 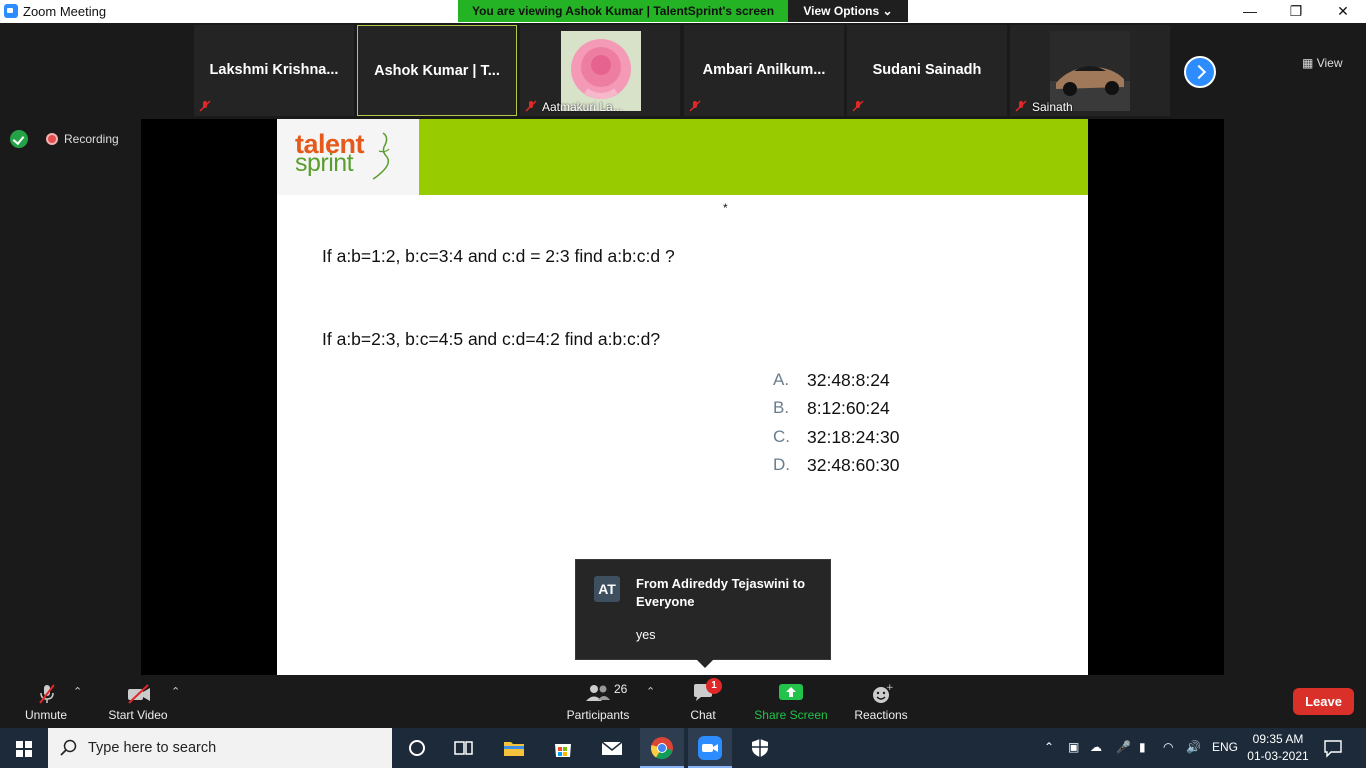 I want to click on onedrive-icon: ☁, so click(x=1096, y=747).